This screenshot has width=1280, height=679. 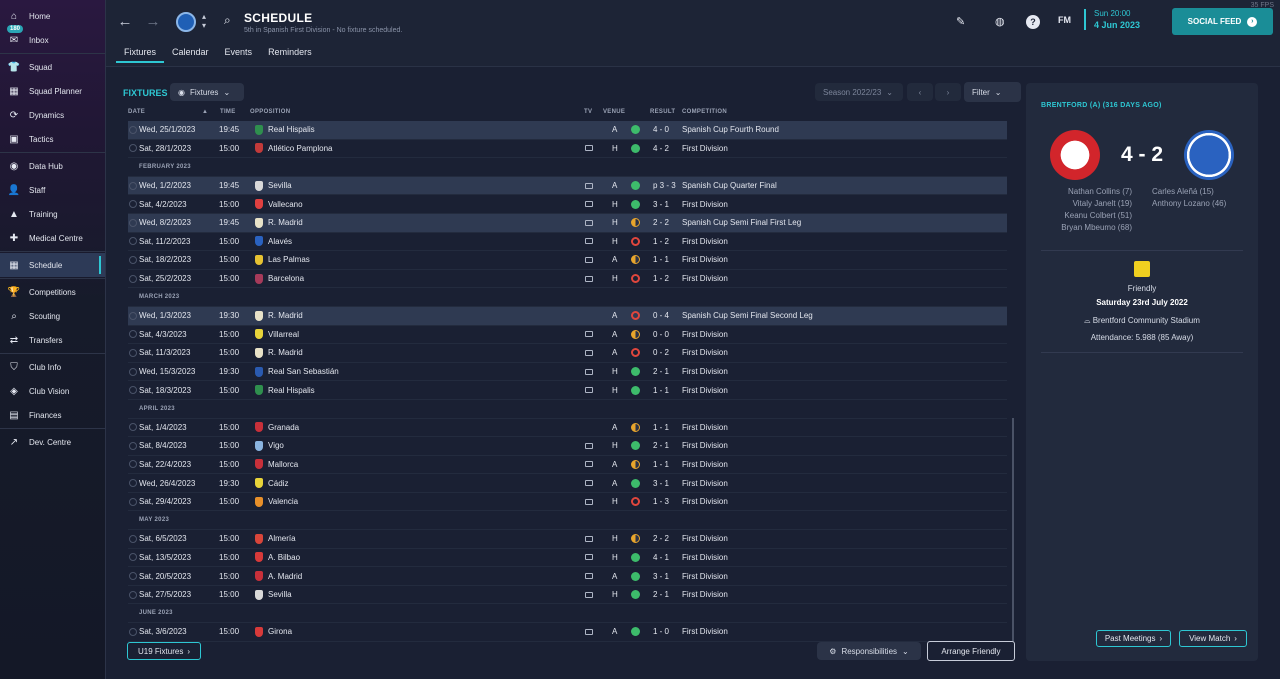 I want to click on col-tv: TV, so click(x=588, y=112).